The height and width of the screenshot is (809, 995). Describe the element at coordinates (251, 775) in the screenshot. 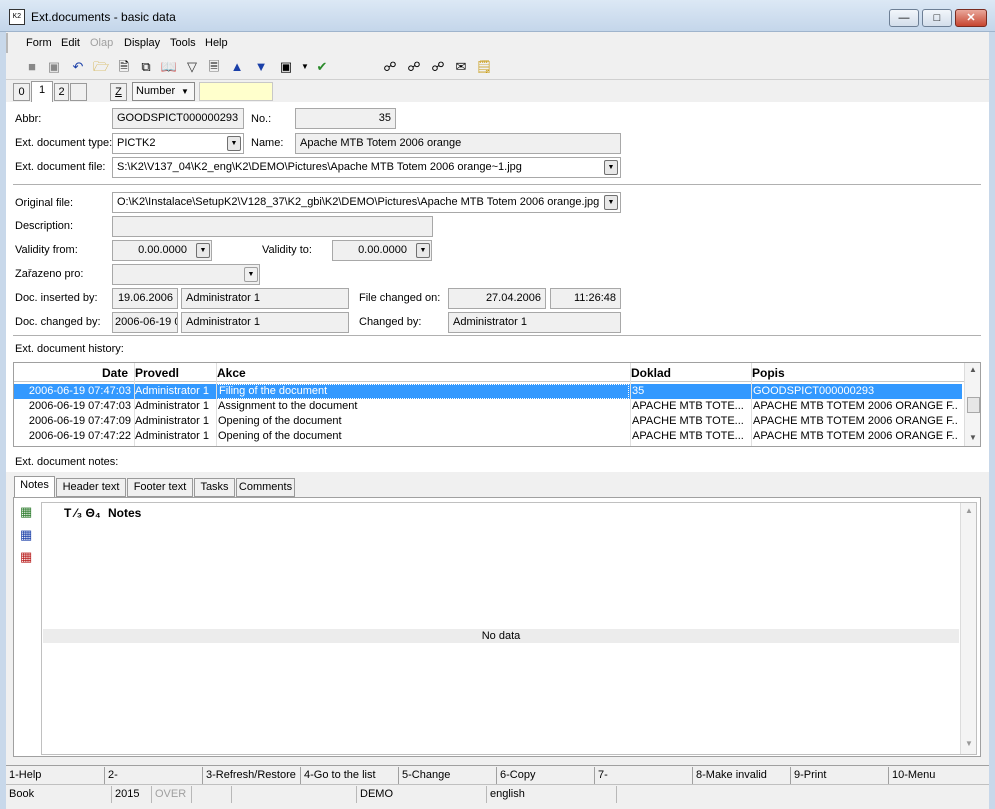

I see `fkey-3: 3-Refresh/Restore` at that location.